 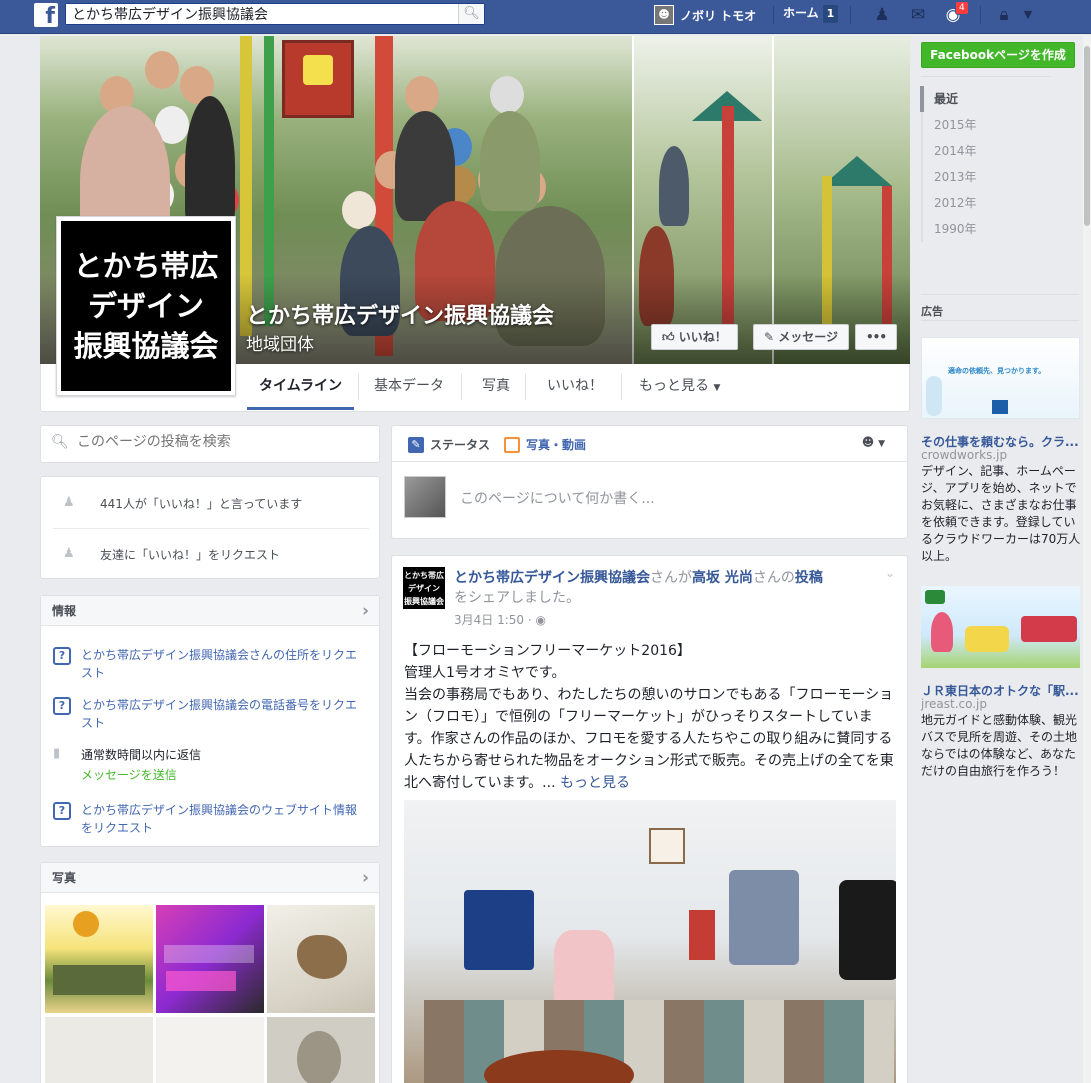 What do you see at coordinates (1087, 136) in the screenshot?
I see `scrollbar-thumb` at bounding box center [1087, 136].